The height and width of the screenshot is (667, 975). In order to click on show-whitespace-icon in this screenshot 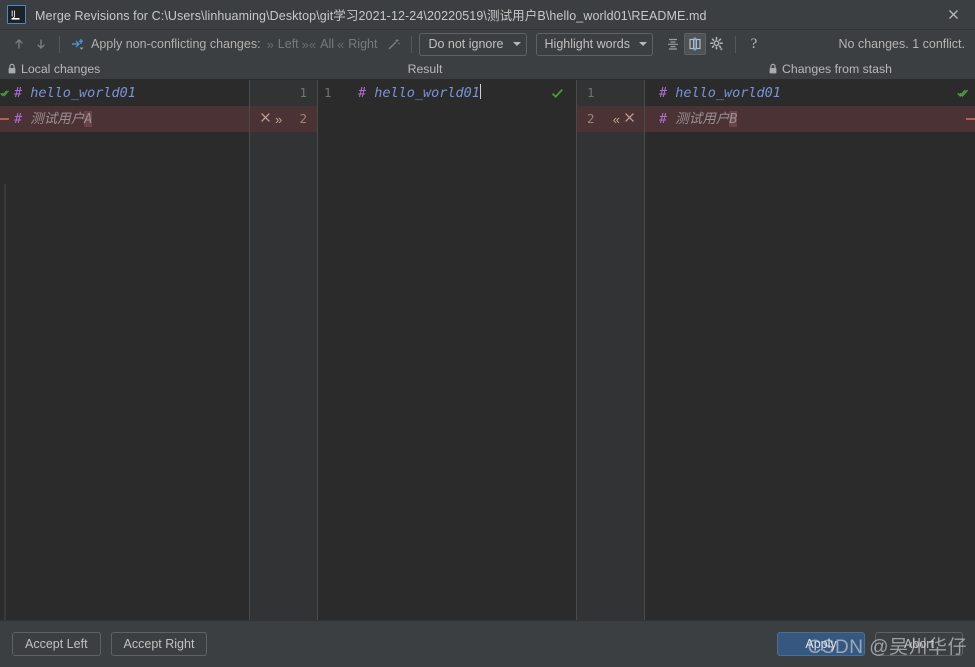, I will do `click(694, 44)`.